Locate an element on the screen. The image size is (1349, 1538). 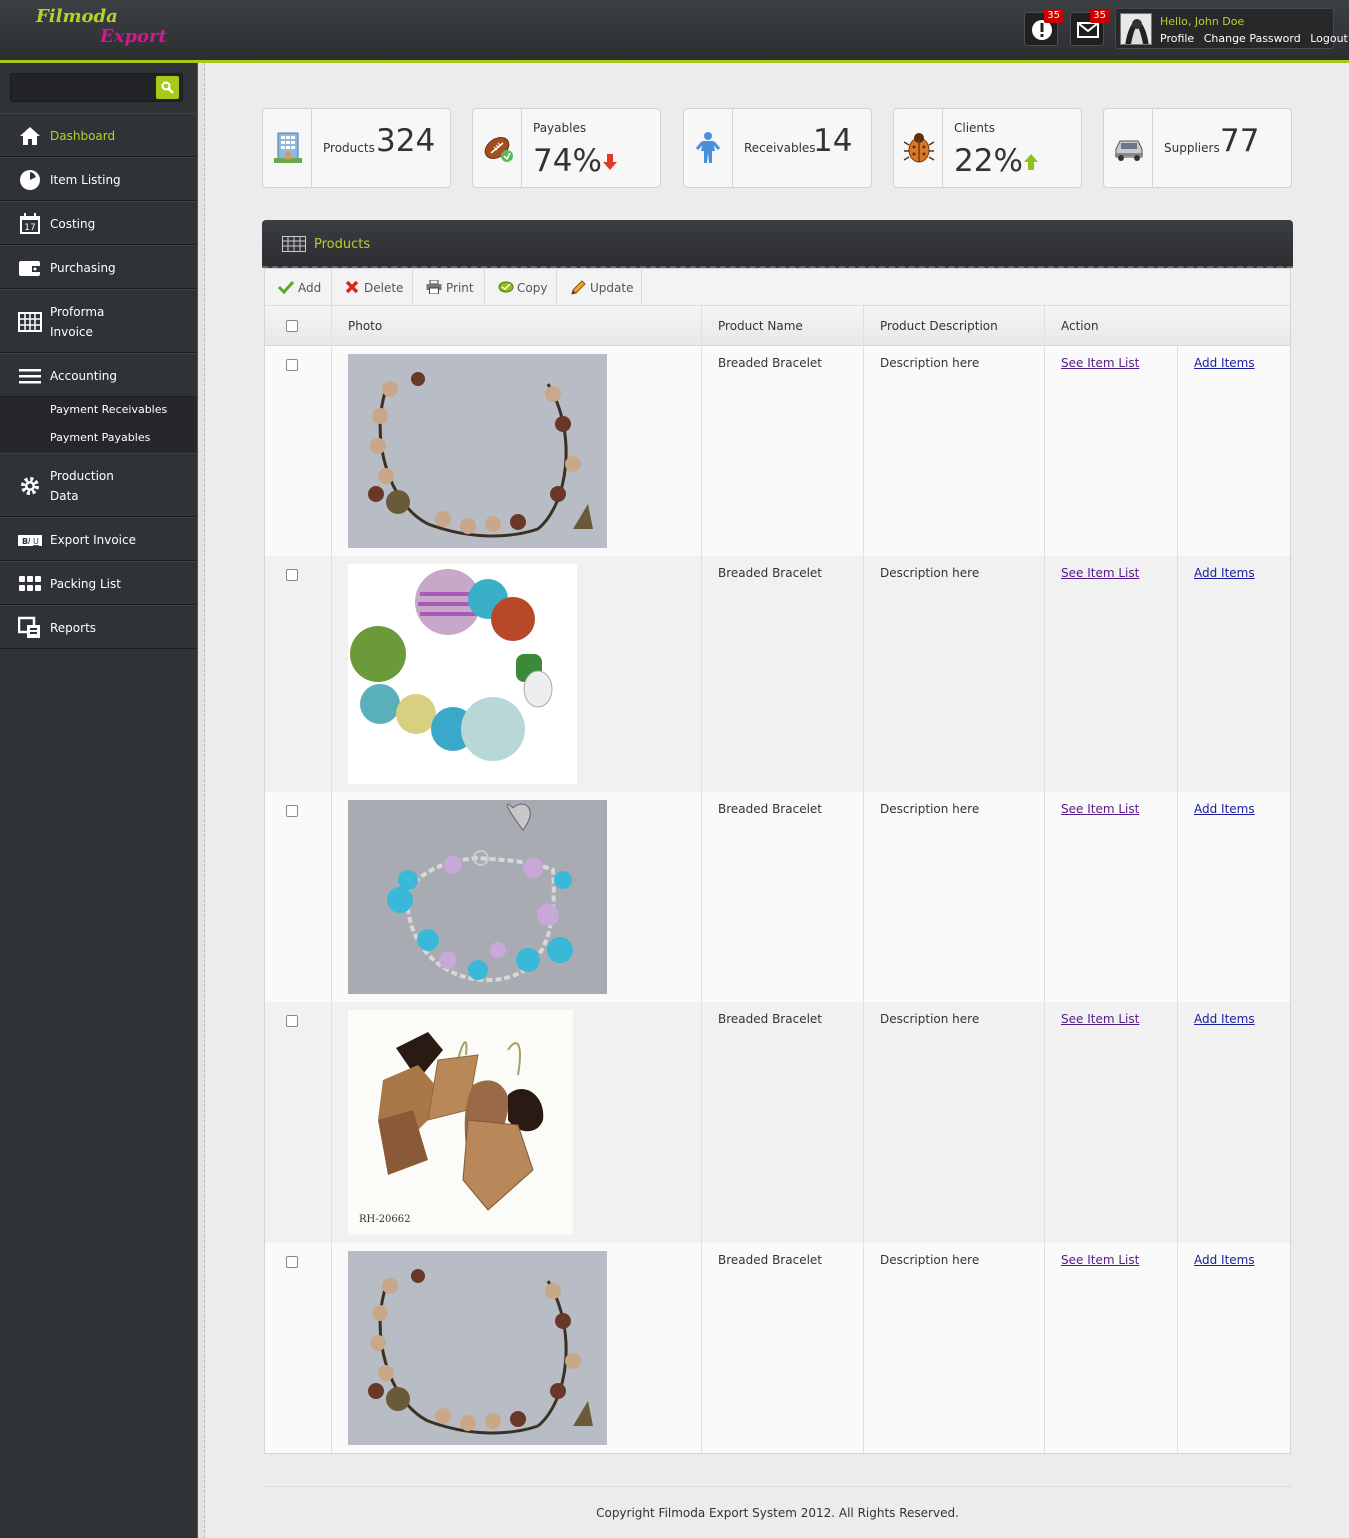
sidebar-item-production-data: Production Data is located at coordinates (98, 485).